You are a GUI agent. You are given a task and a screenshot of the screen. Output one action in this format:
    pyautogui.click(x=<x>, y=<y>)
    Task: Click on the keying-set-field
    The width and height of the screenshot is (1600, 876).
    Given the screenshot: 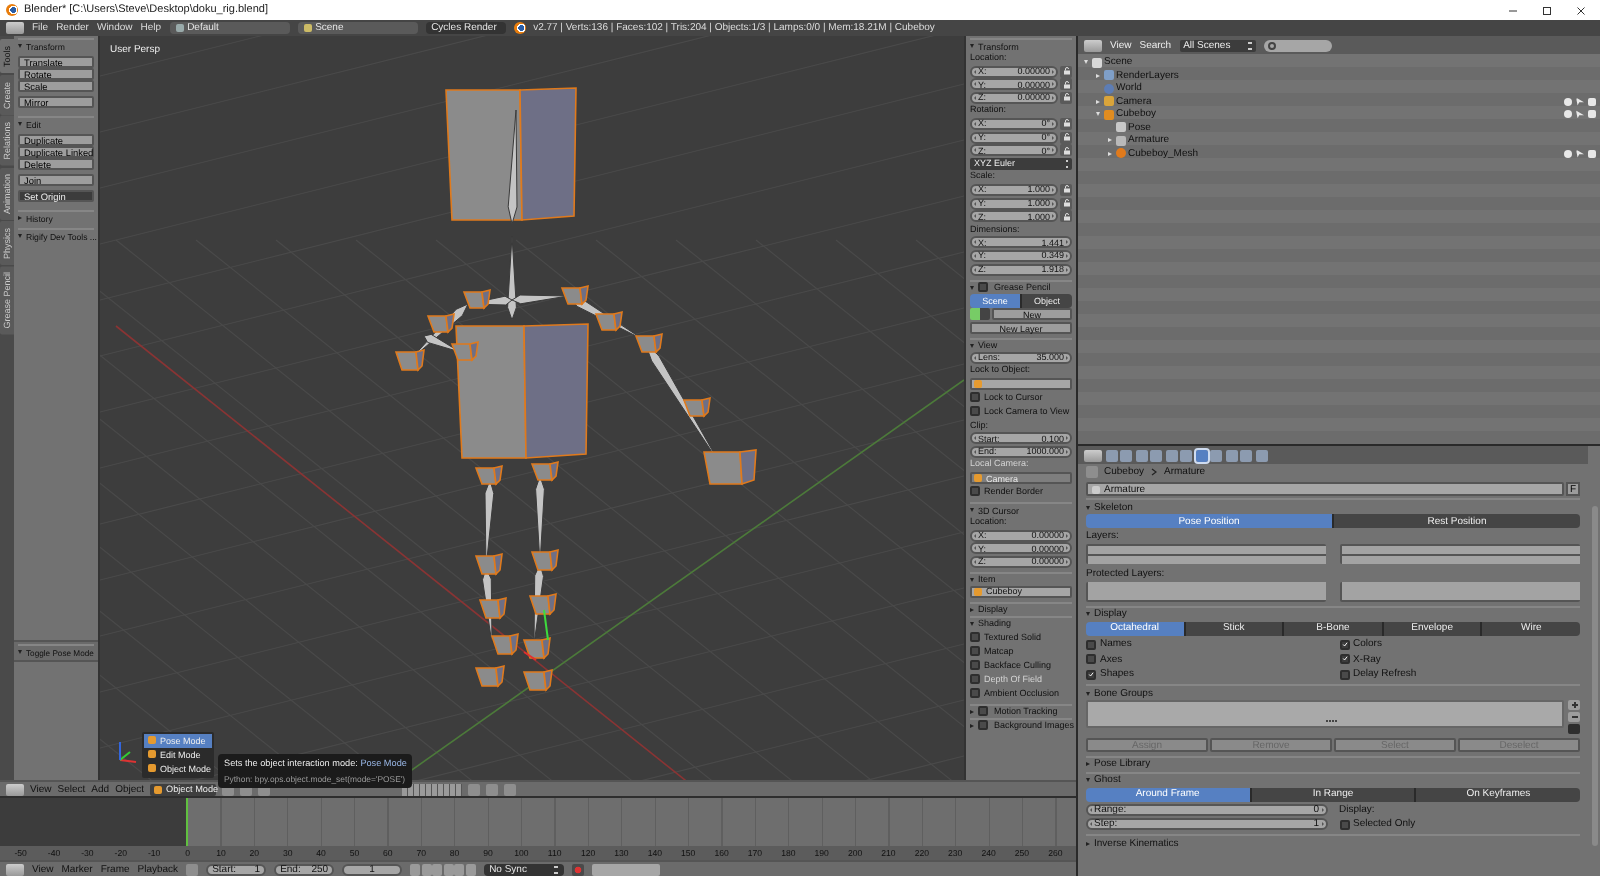 What is the action you would take?
    pyautogui.click(x=625, y=869)
    